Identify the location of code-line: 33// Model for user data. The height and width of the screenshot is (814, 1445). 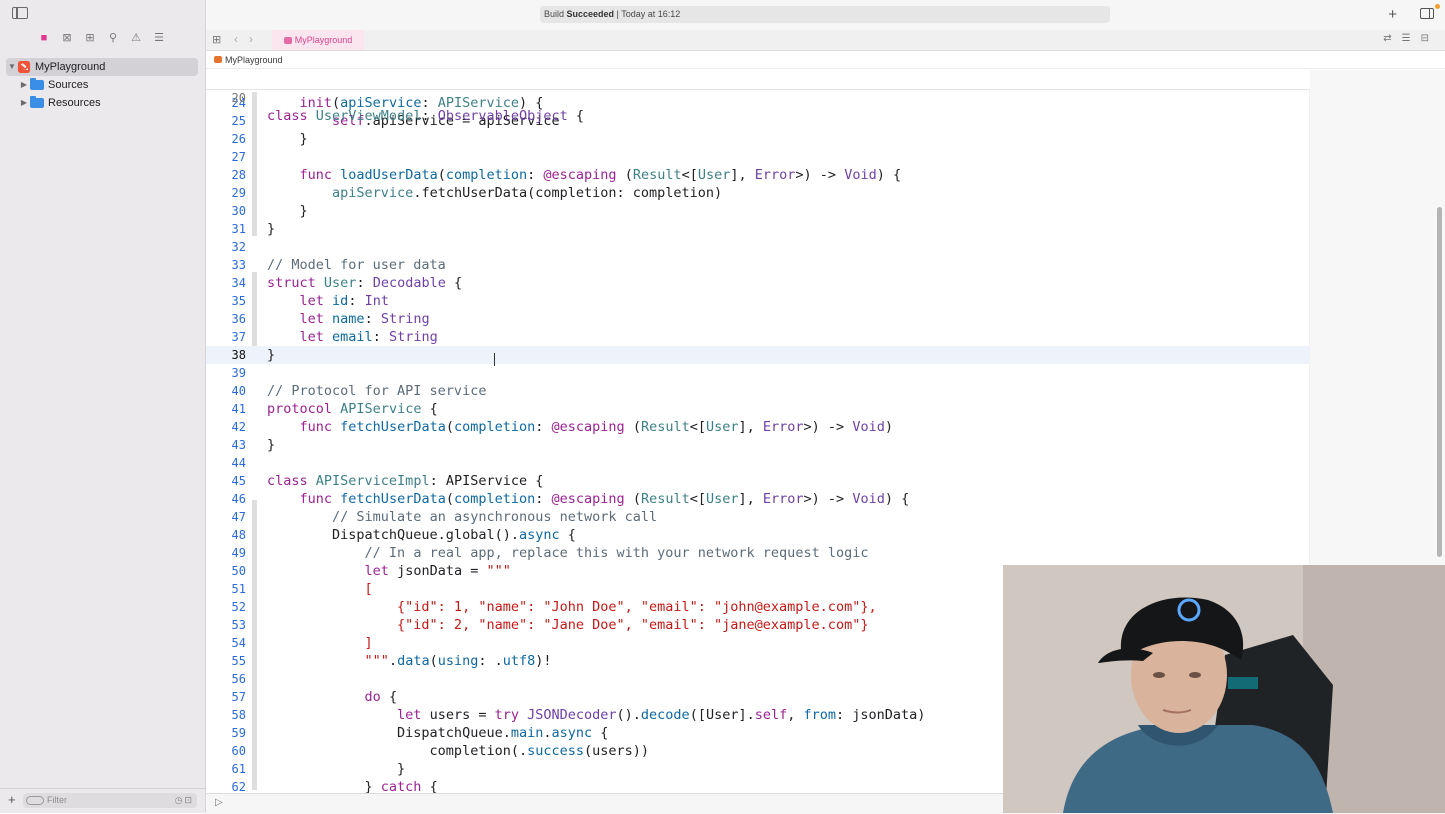
(338, 265).